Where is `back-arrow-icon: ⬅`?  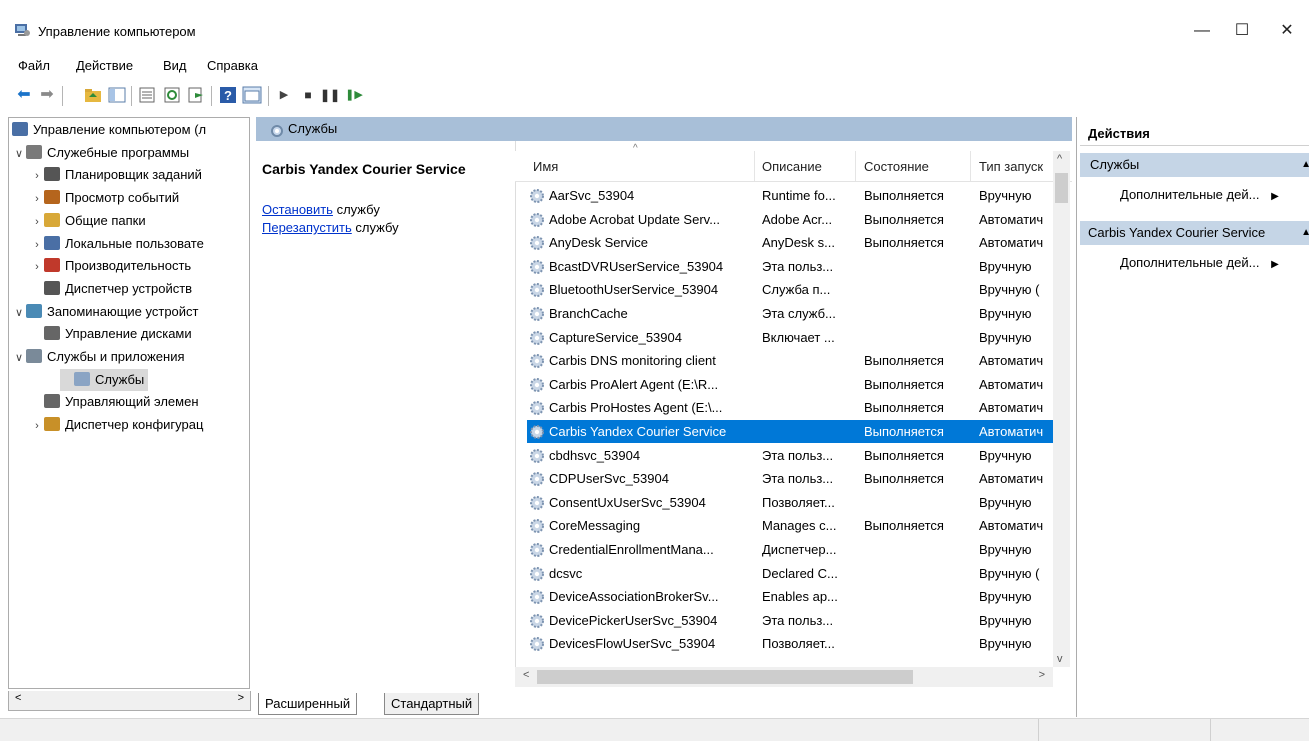 back-arrow-icon: ⬅ is located at coordinates (24, 95).